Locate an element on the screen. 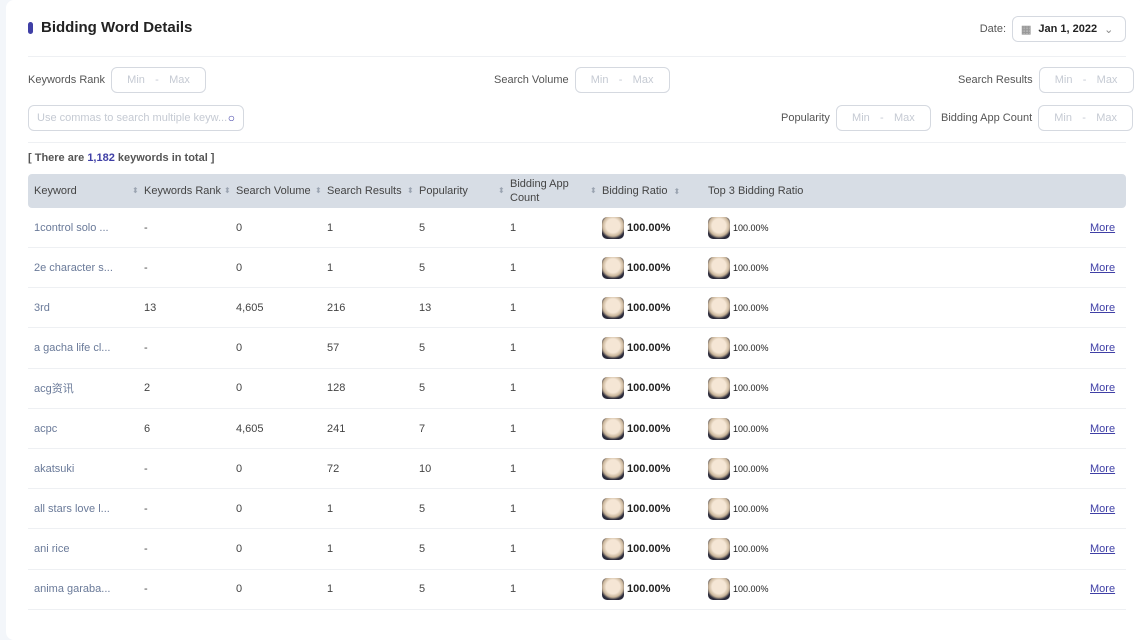  cell: - is located at coordinates (146, 549).